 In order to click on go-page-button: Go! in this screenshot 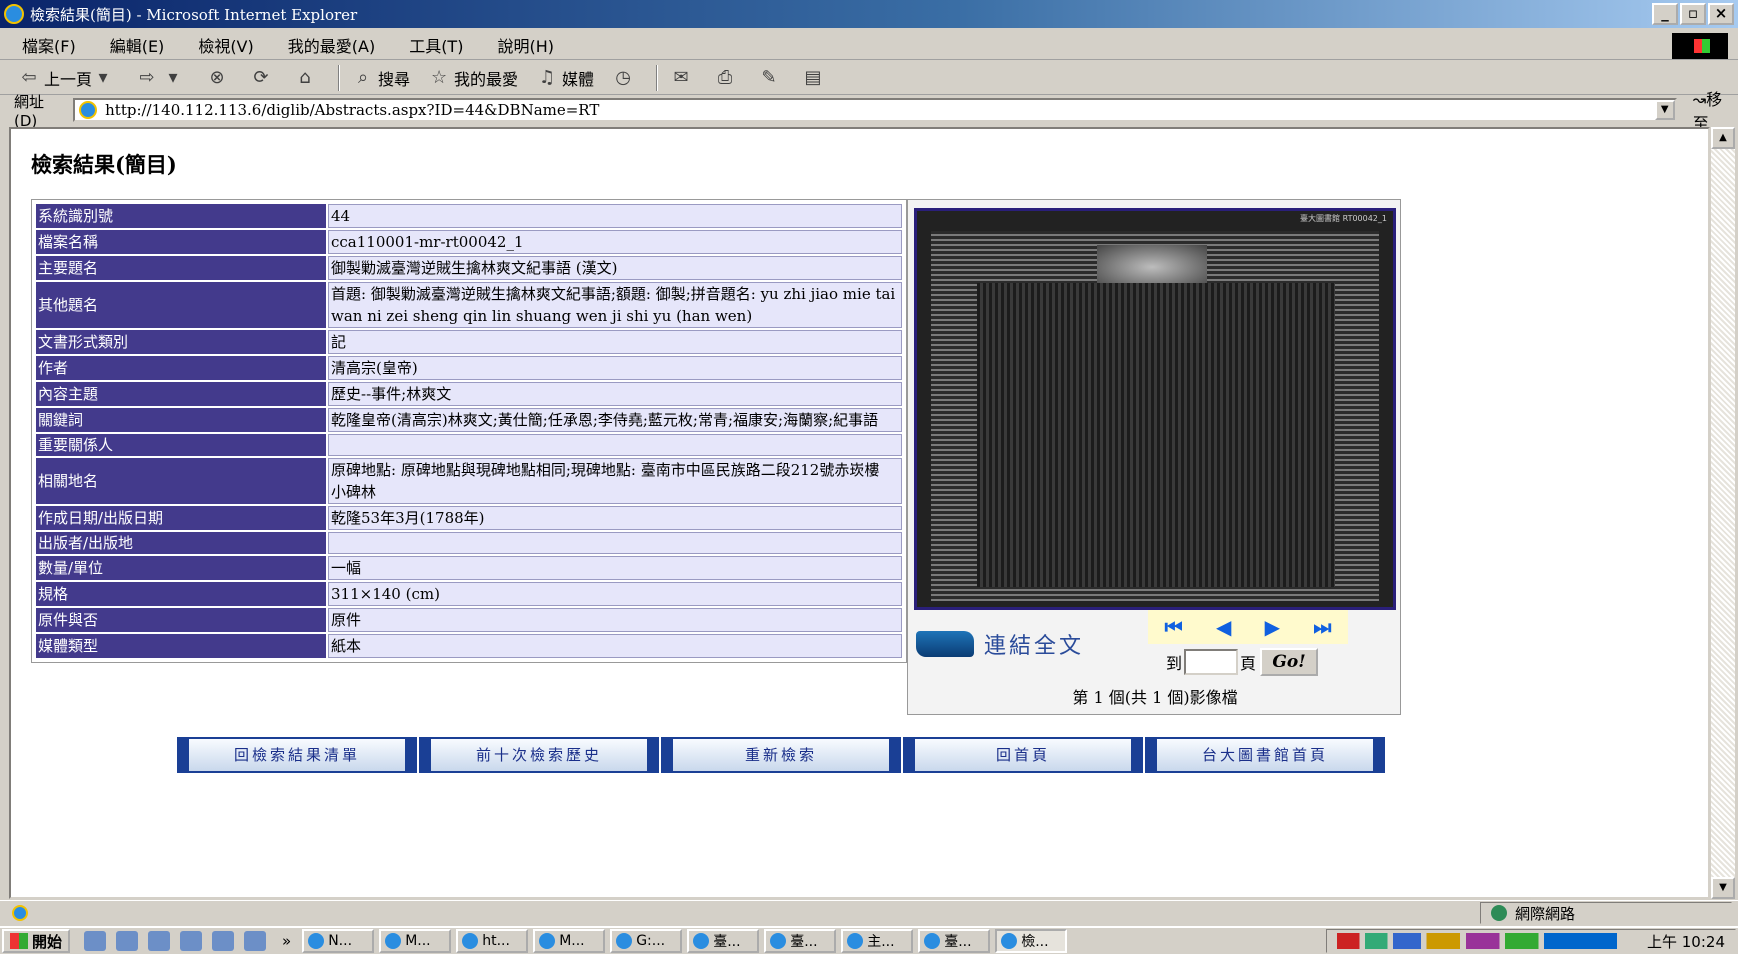, I will do `click(1289, 662)`.